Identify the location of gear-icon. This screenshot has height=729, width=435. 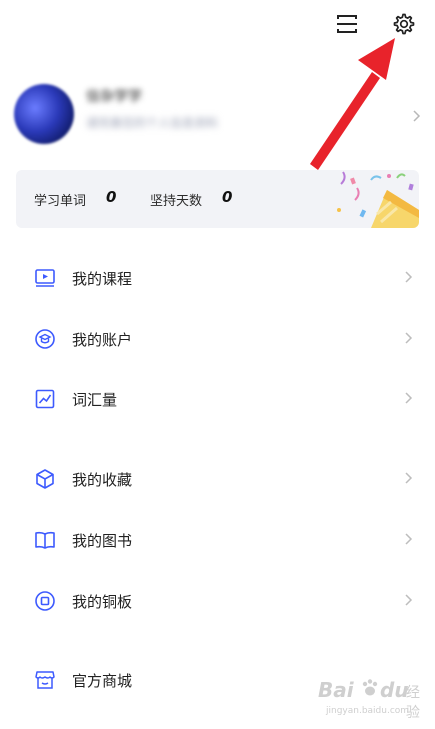
(404, 24).